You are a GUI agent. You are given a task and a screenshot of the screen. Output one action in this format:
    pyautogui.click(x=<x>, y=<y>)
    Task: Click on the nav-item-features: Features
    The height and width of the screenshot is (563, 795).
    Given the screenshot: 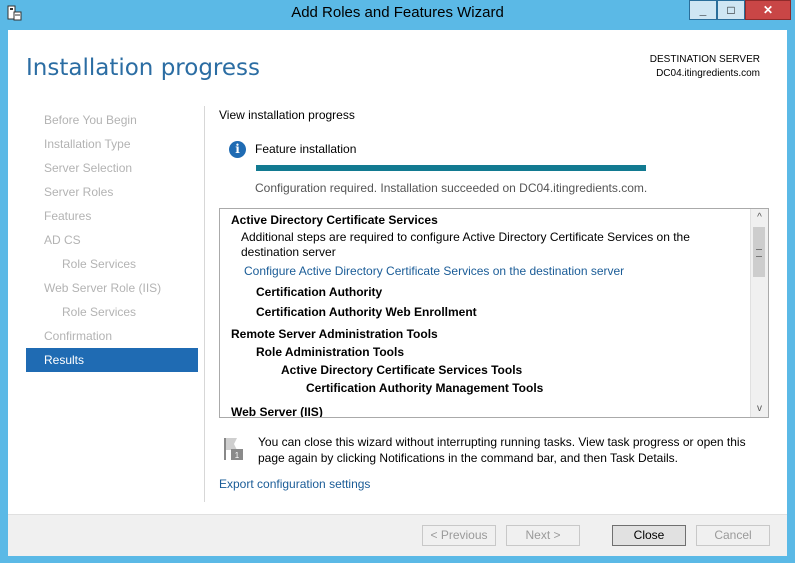 What is the action you would take?
    pyautogui.click(x=68, y=216)
    